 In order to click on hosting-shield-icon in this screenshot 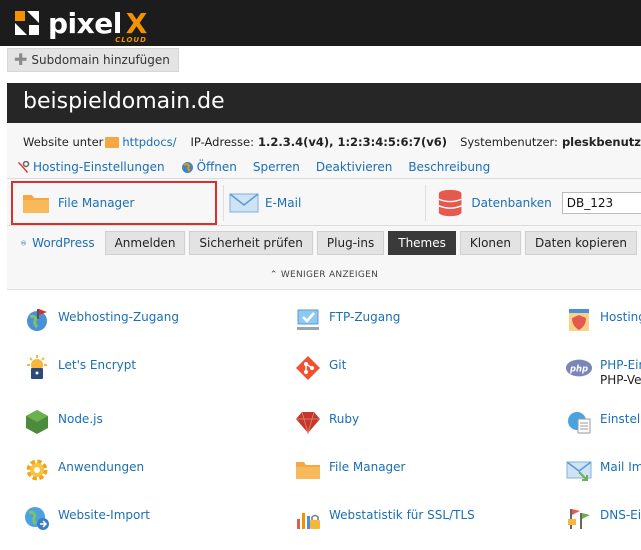, I will do `click(579, 320)`.